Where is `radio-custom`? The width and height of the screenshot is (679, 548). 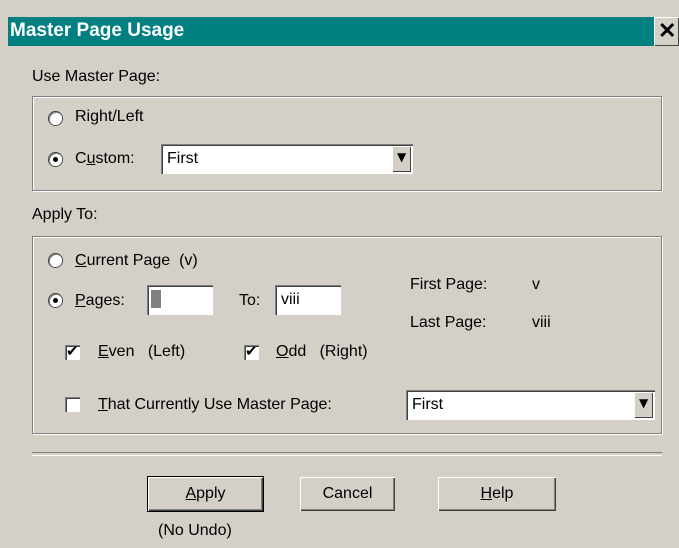 radio-custom is located at coordinates (55, 159).